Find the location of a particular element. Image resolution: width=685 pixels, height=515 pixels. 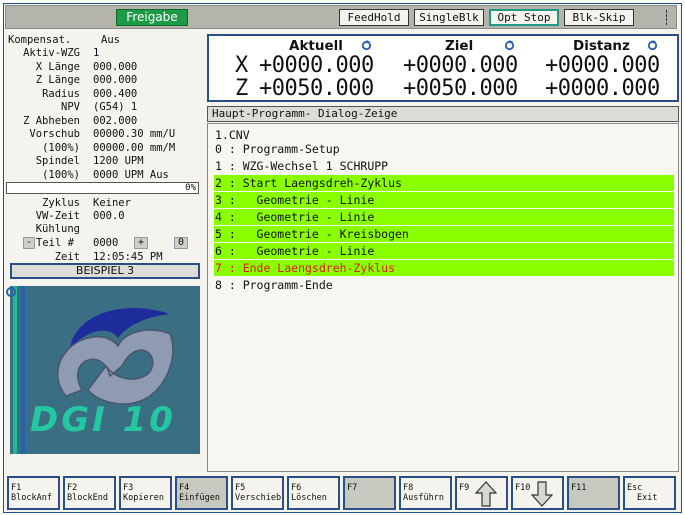

f11-key-name: F11 is located at coordinates (579, 488).